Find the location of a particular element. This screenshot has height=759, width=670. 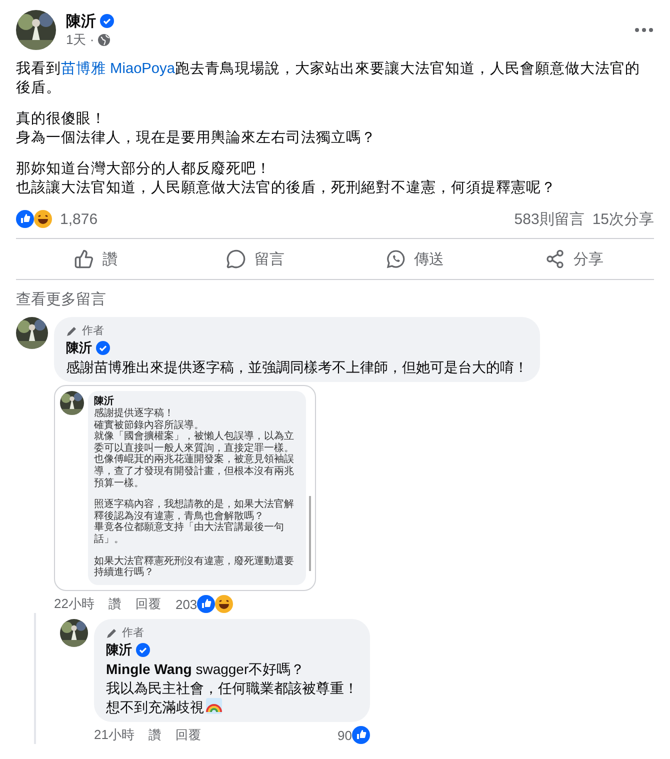

screenshot-text: 感謝提供逐字稿！ is located at coordinates (134, 414).